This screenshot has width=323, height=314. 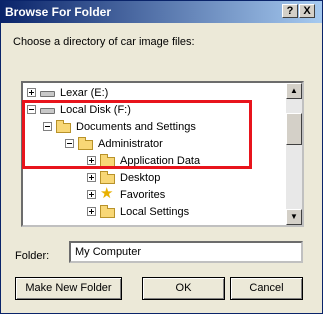 I want to click on tree-item-label: Local Disk (F:), so click(x=95, y=109).